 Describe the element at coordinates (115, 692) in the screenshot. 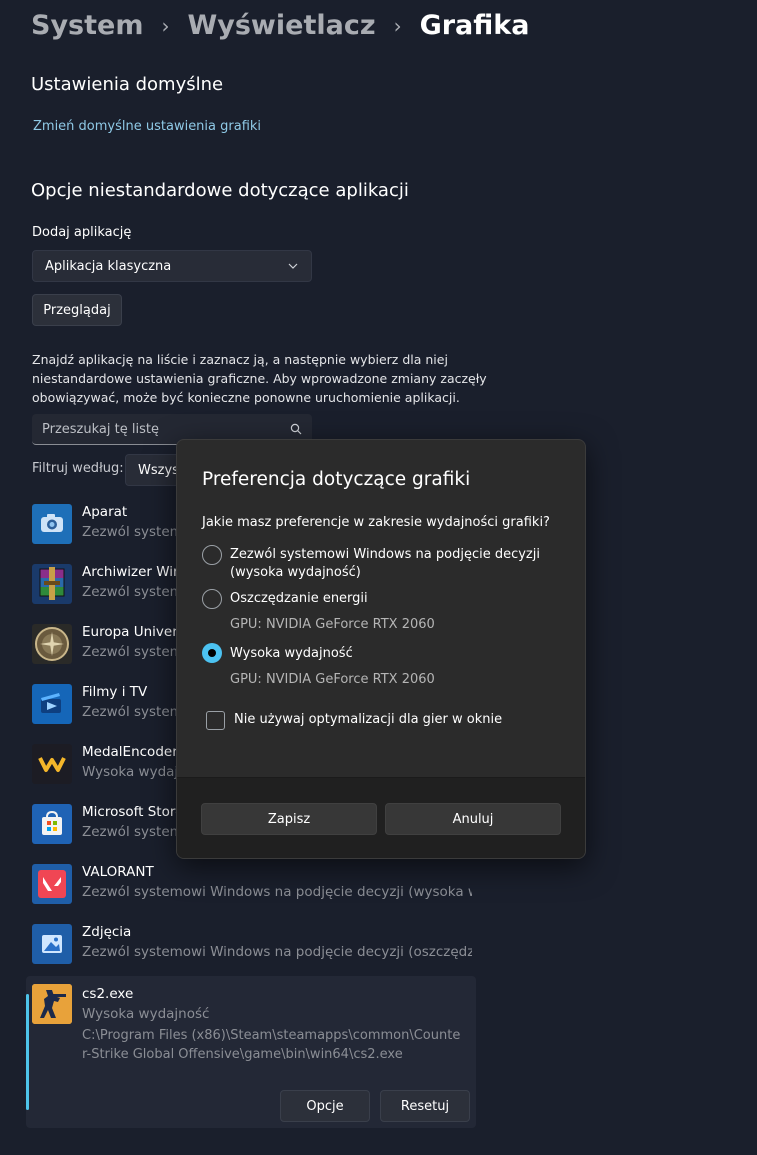

I see `app-name: Filmy i TV` at that location.